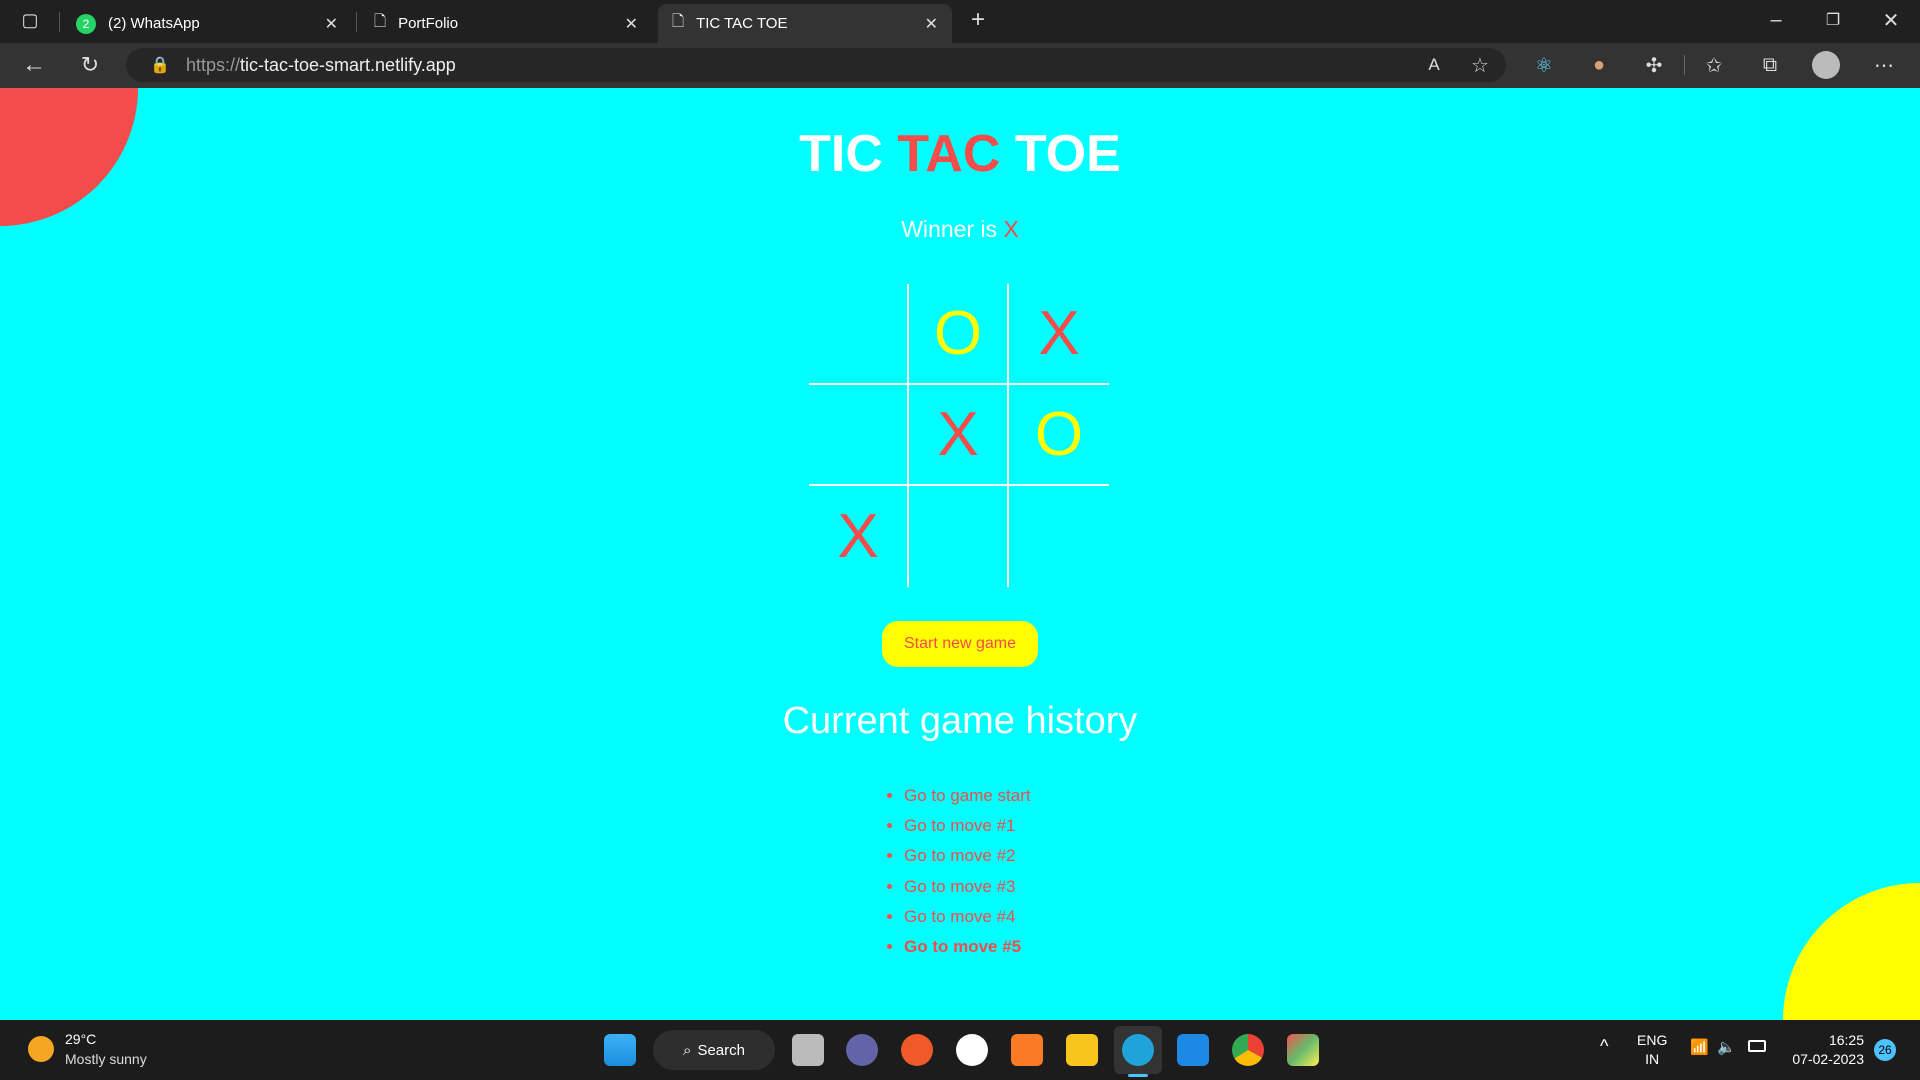  I want to click on decorative-yellow-circle, so click(1851, 951).